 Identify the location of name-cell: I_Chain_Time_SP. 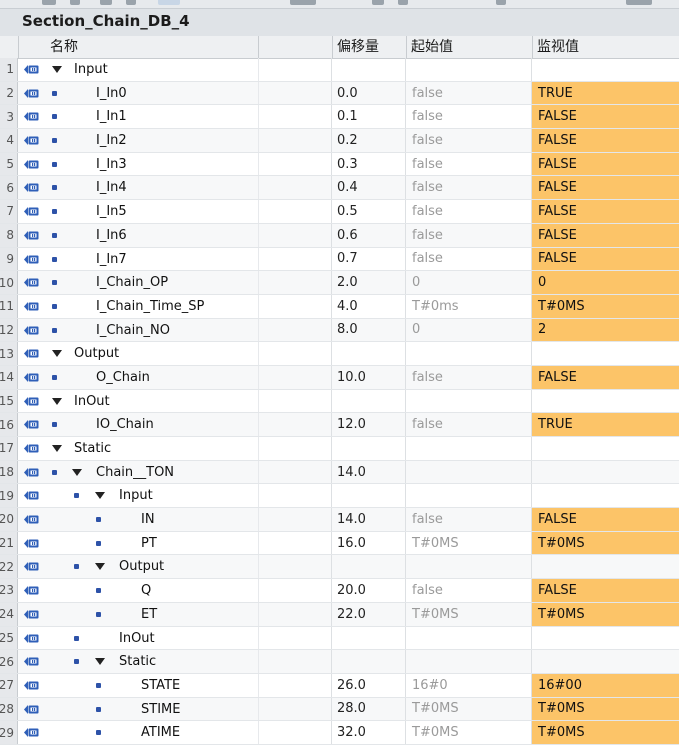
(175, 306).